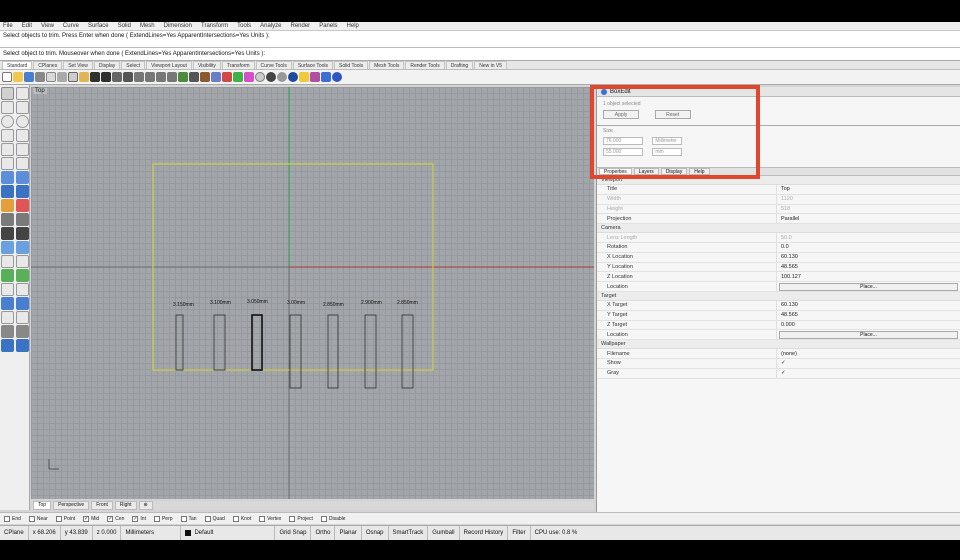 The image size is (960, 560). I want to click on ellipse-tool-icon, so click(22, 121).